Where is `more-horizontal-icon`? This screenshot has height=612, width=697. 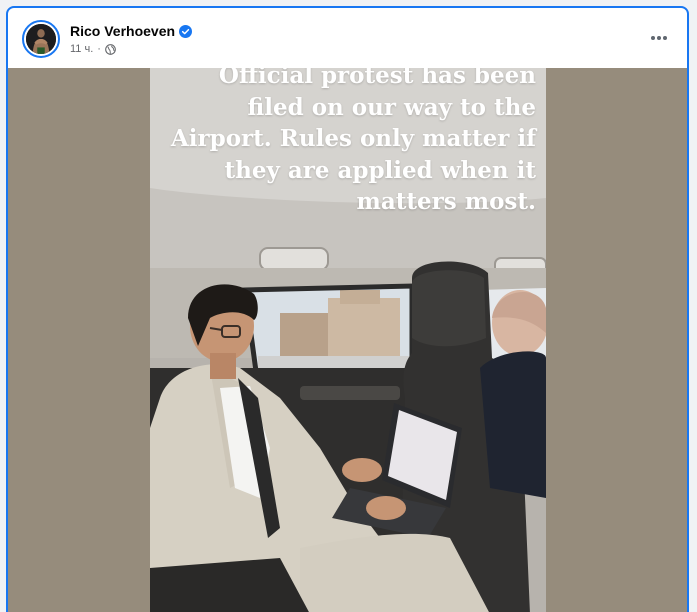 more-horizontal-icon is located at coordinates (659, 38).